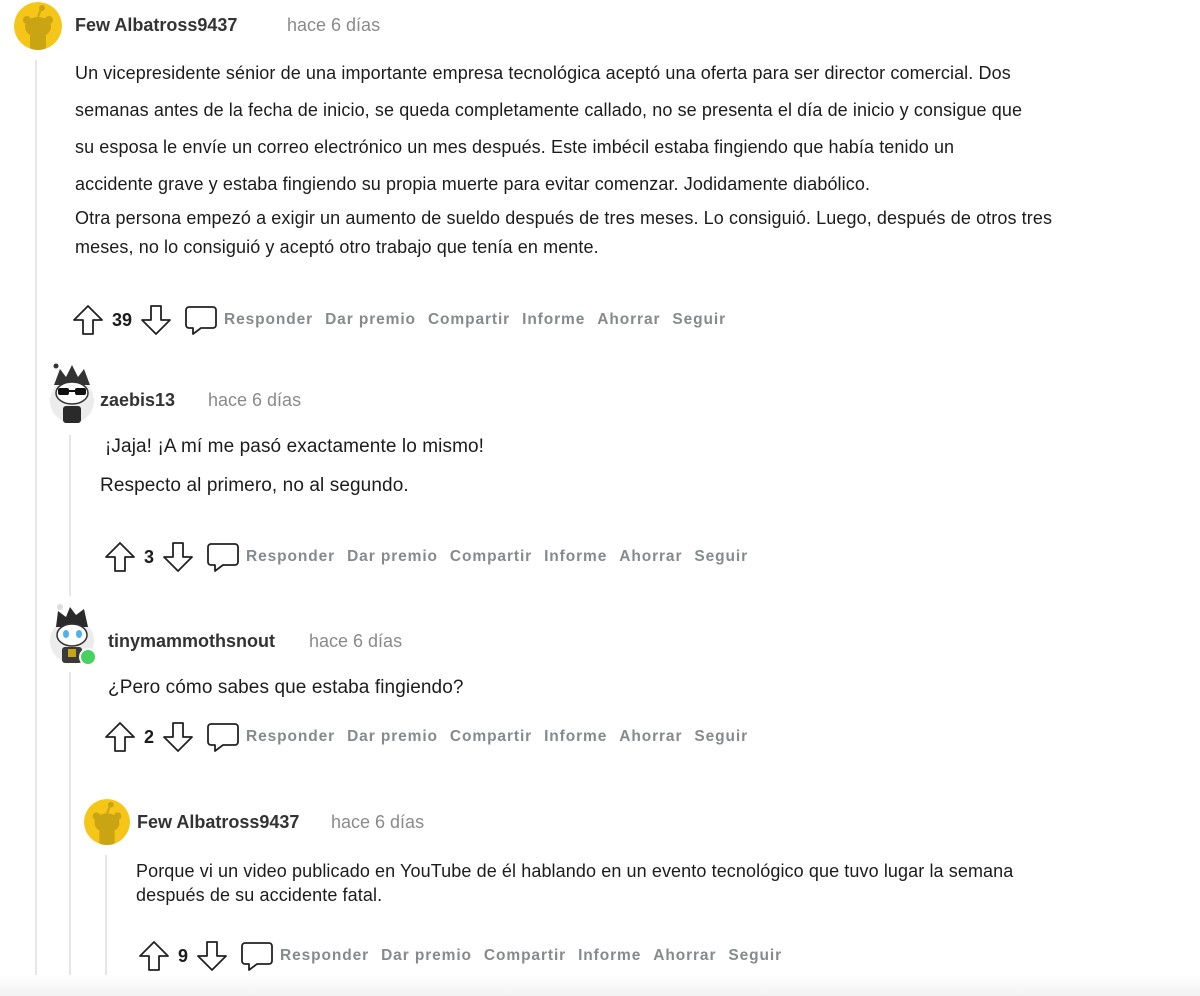 The height and width of the screenshot is (996, 1200). What do you see at coordinates (183, 955) in the screenshot?
I see `vote-score: 9` at bounding box center [183, 955].